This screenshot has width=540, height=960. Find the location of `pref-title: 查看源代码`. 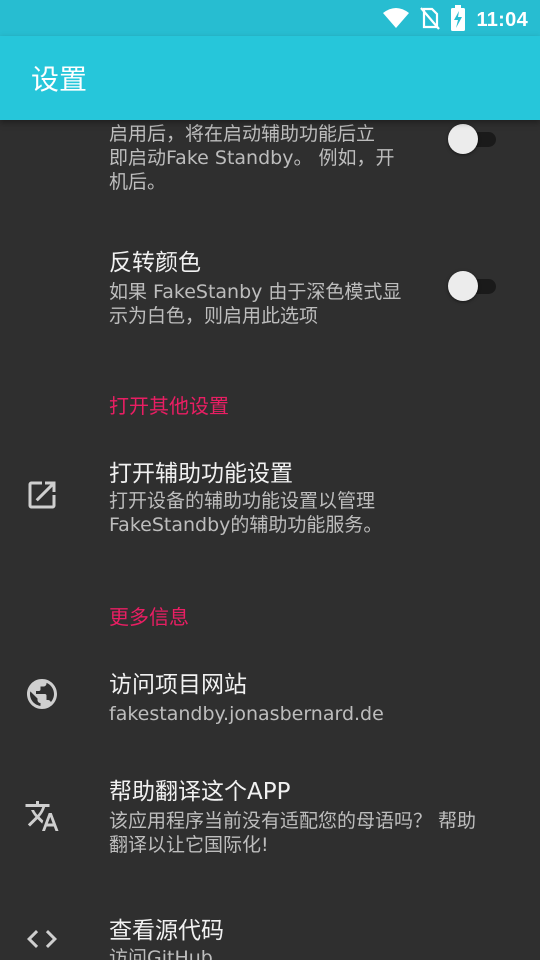

pref-title: 查看源代码 is located at coordinates (166, 931).